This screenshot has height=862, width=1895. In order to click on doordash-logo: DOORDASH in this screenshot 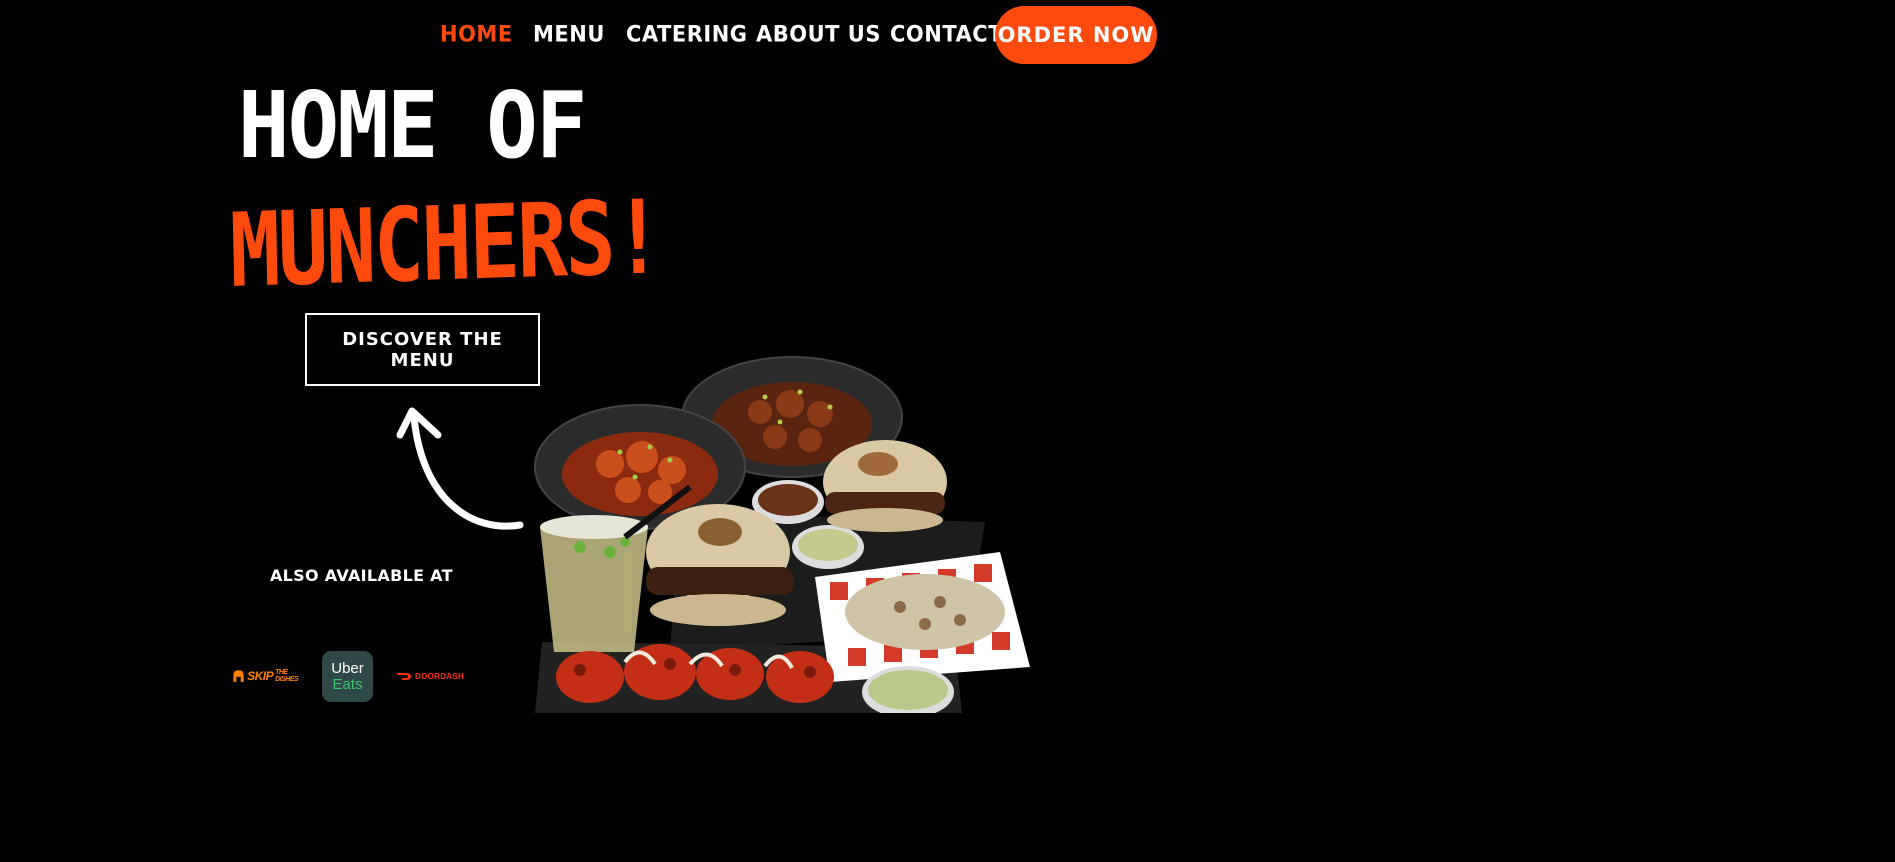, I will do `click(430, 676)`.